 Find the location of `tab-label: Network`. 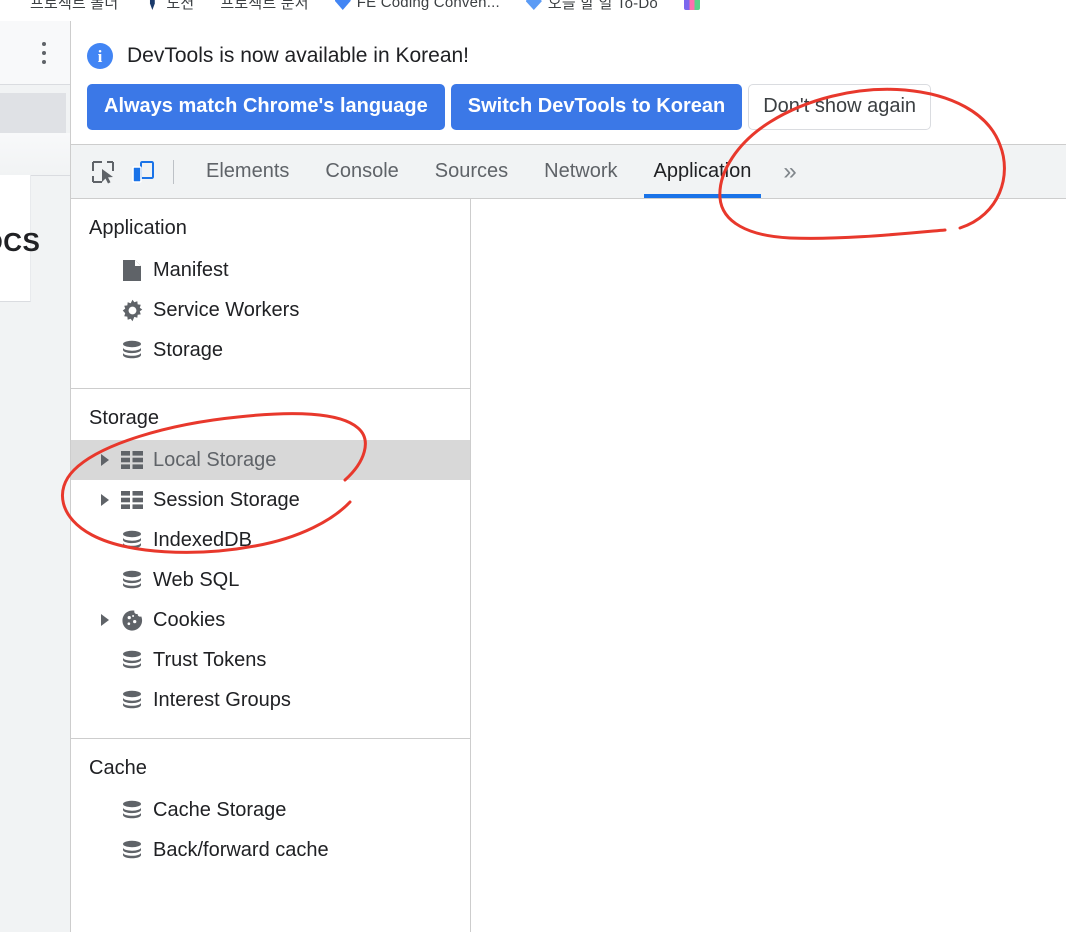

tab-label: Network is located at coordinates (581, 171).